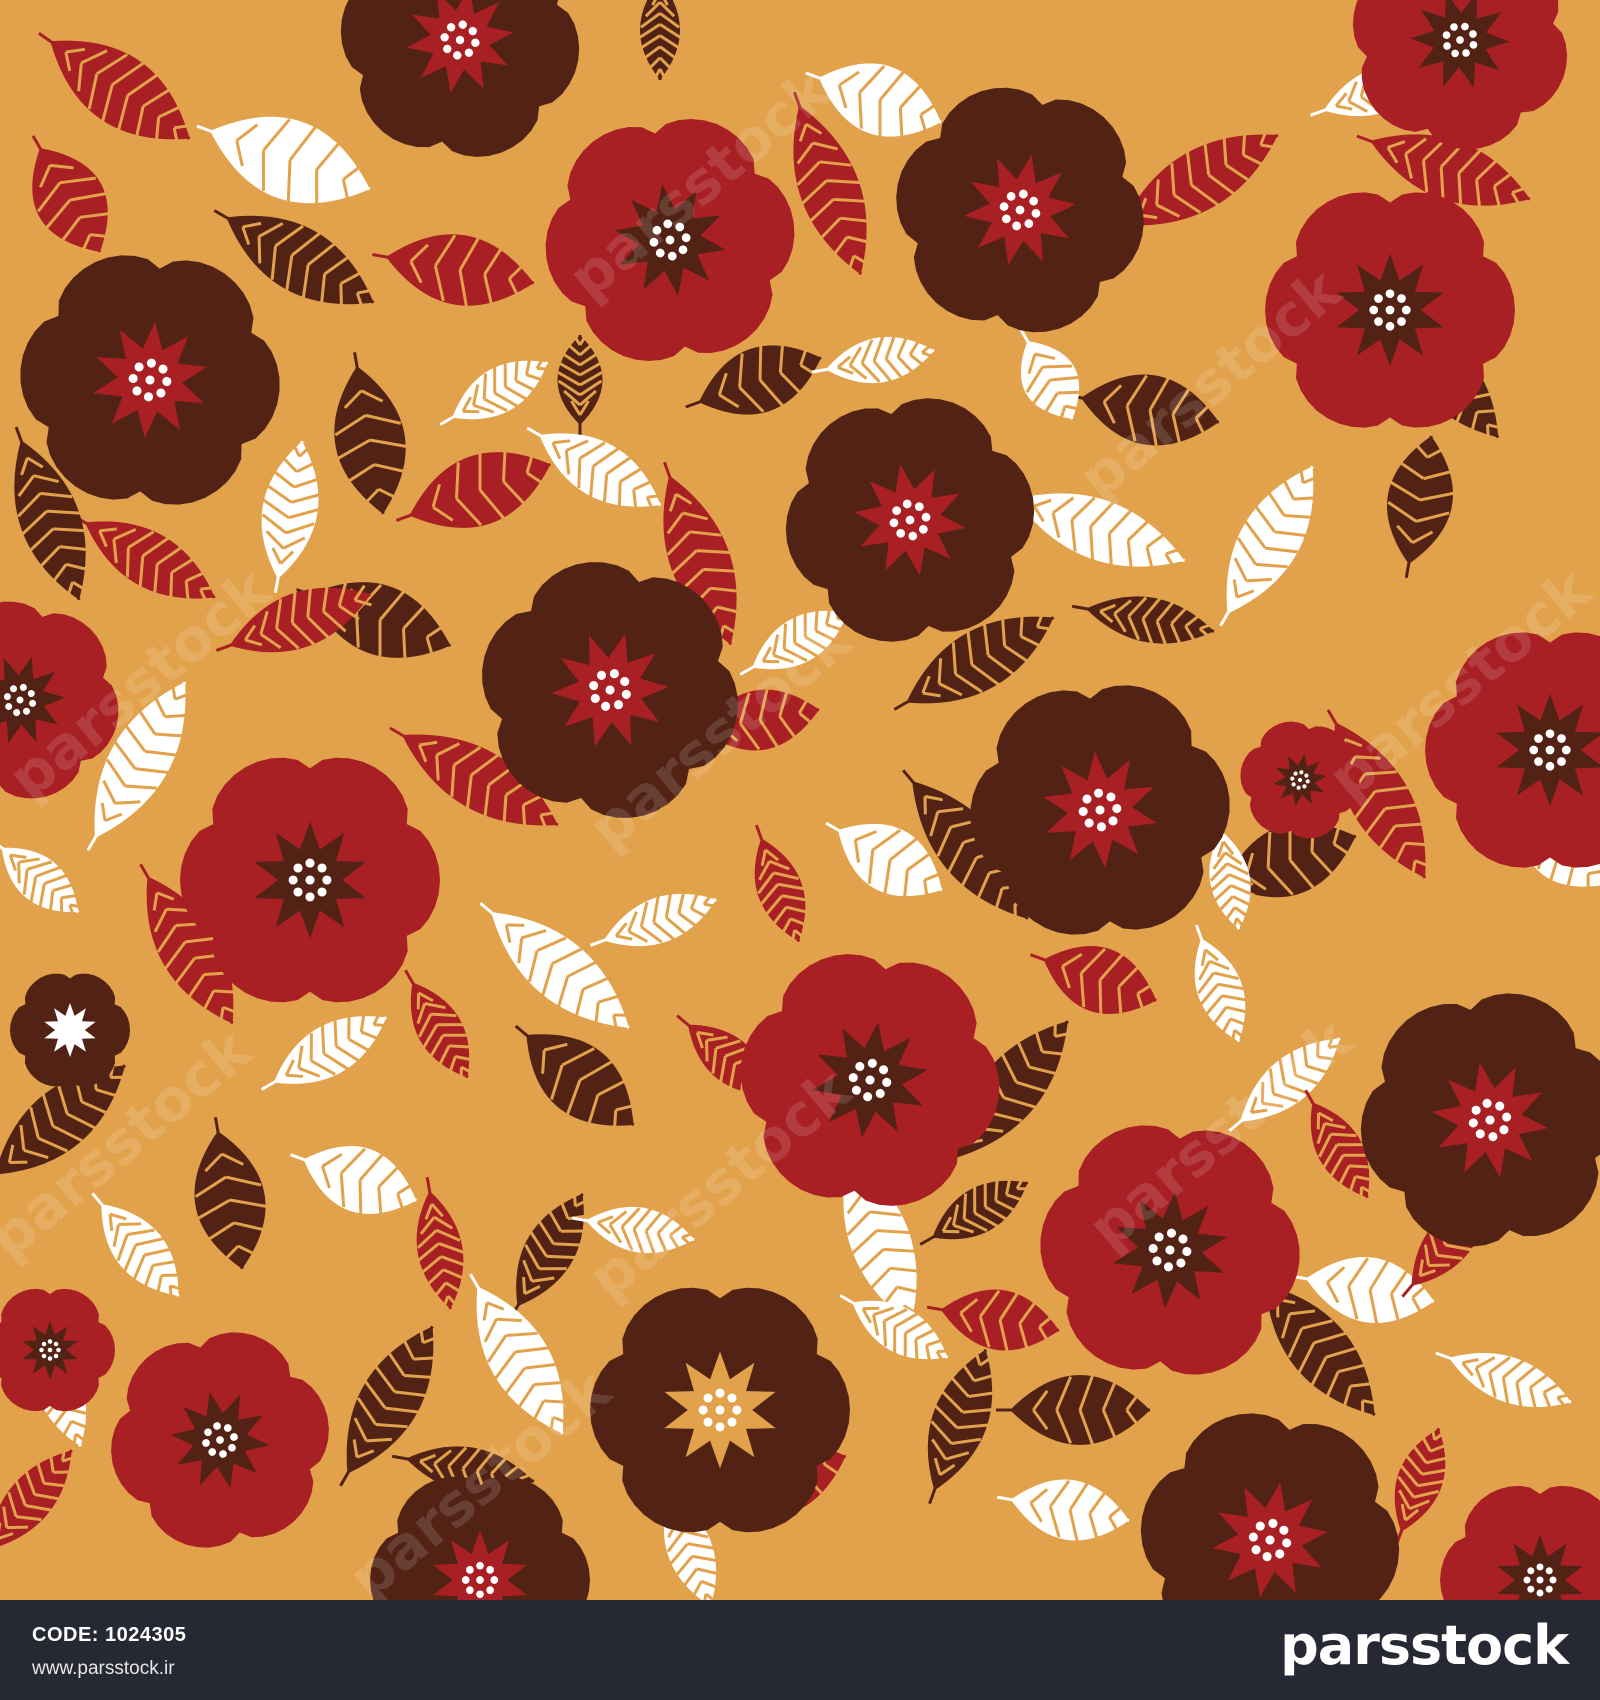  I want to click on code-label: CODE:, so click(65, 1635).